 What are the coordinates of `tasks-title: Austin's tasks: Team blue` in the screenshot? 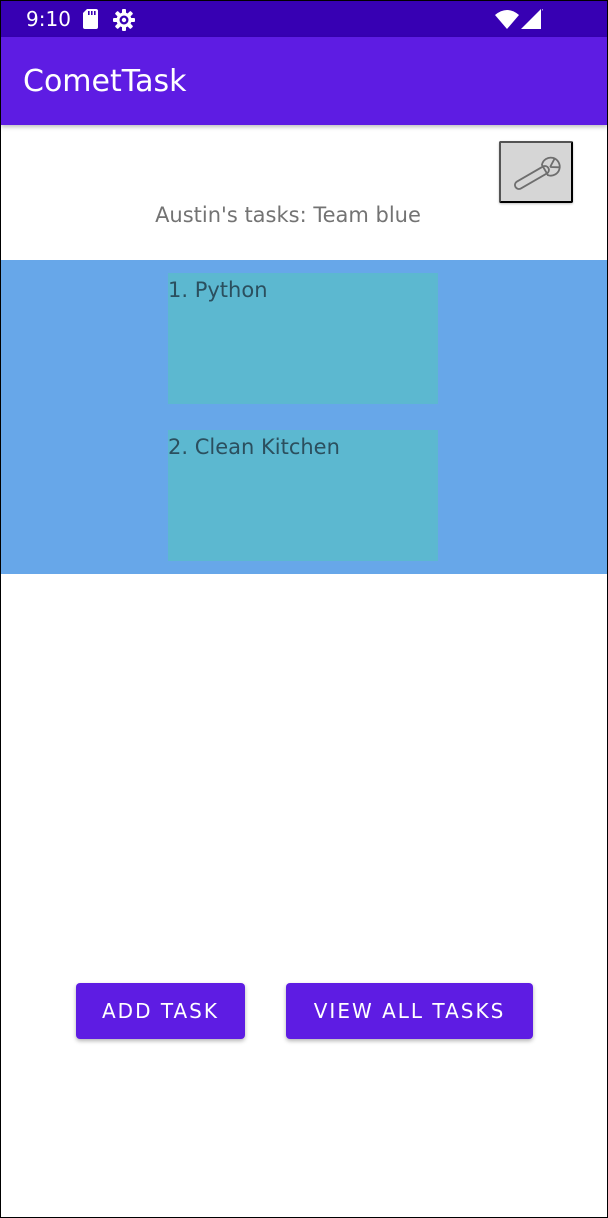 It's located at (288, 215).